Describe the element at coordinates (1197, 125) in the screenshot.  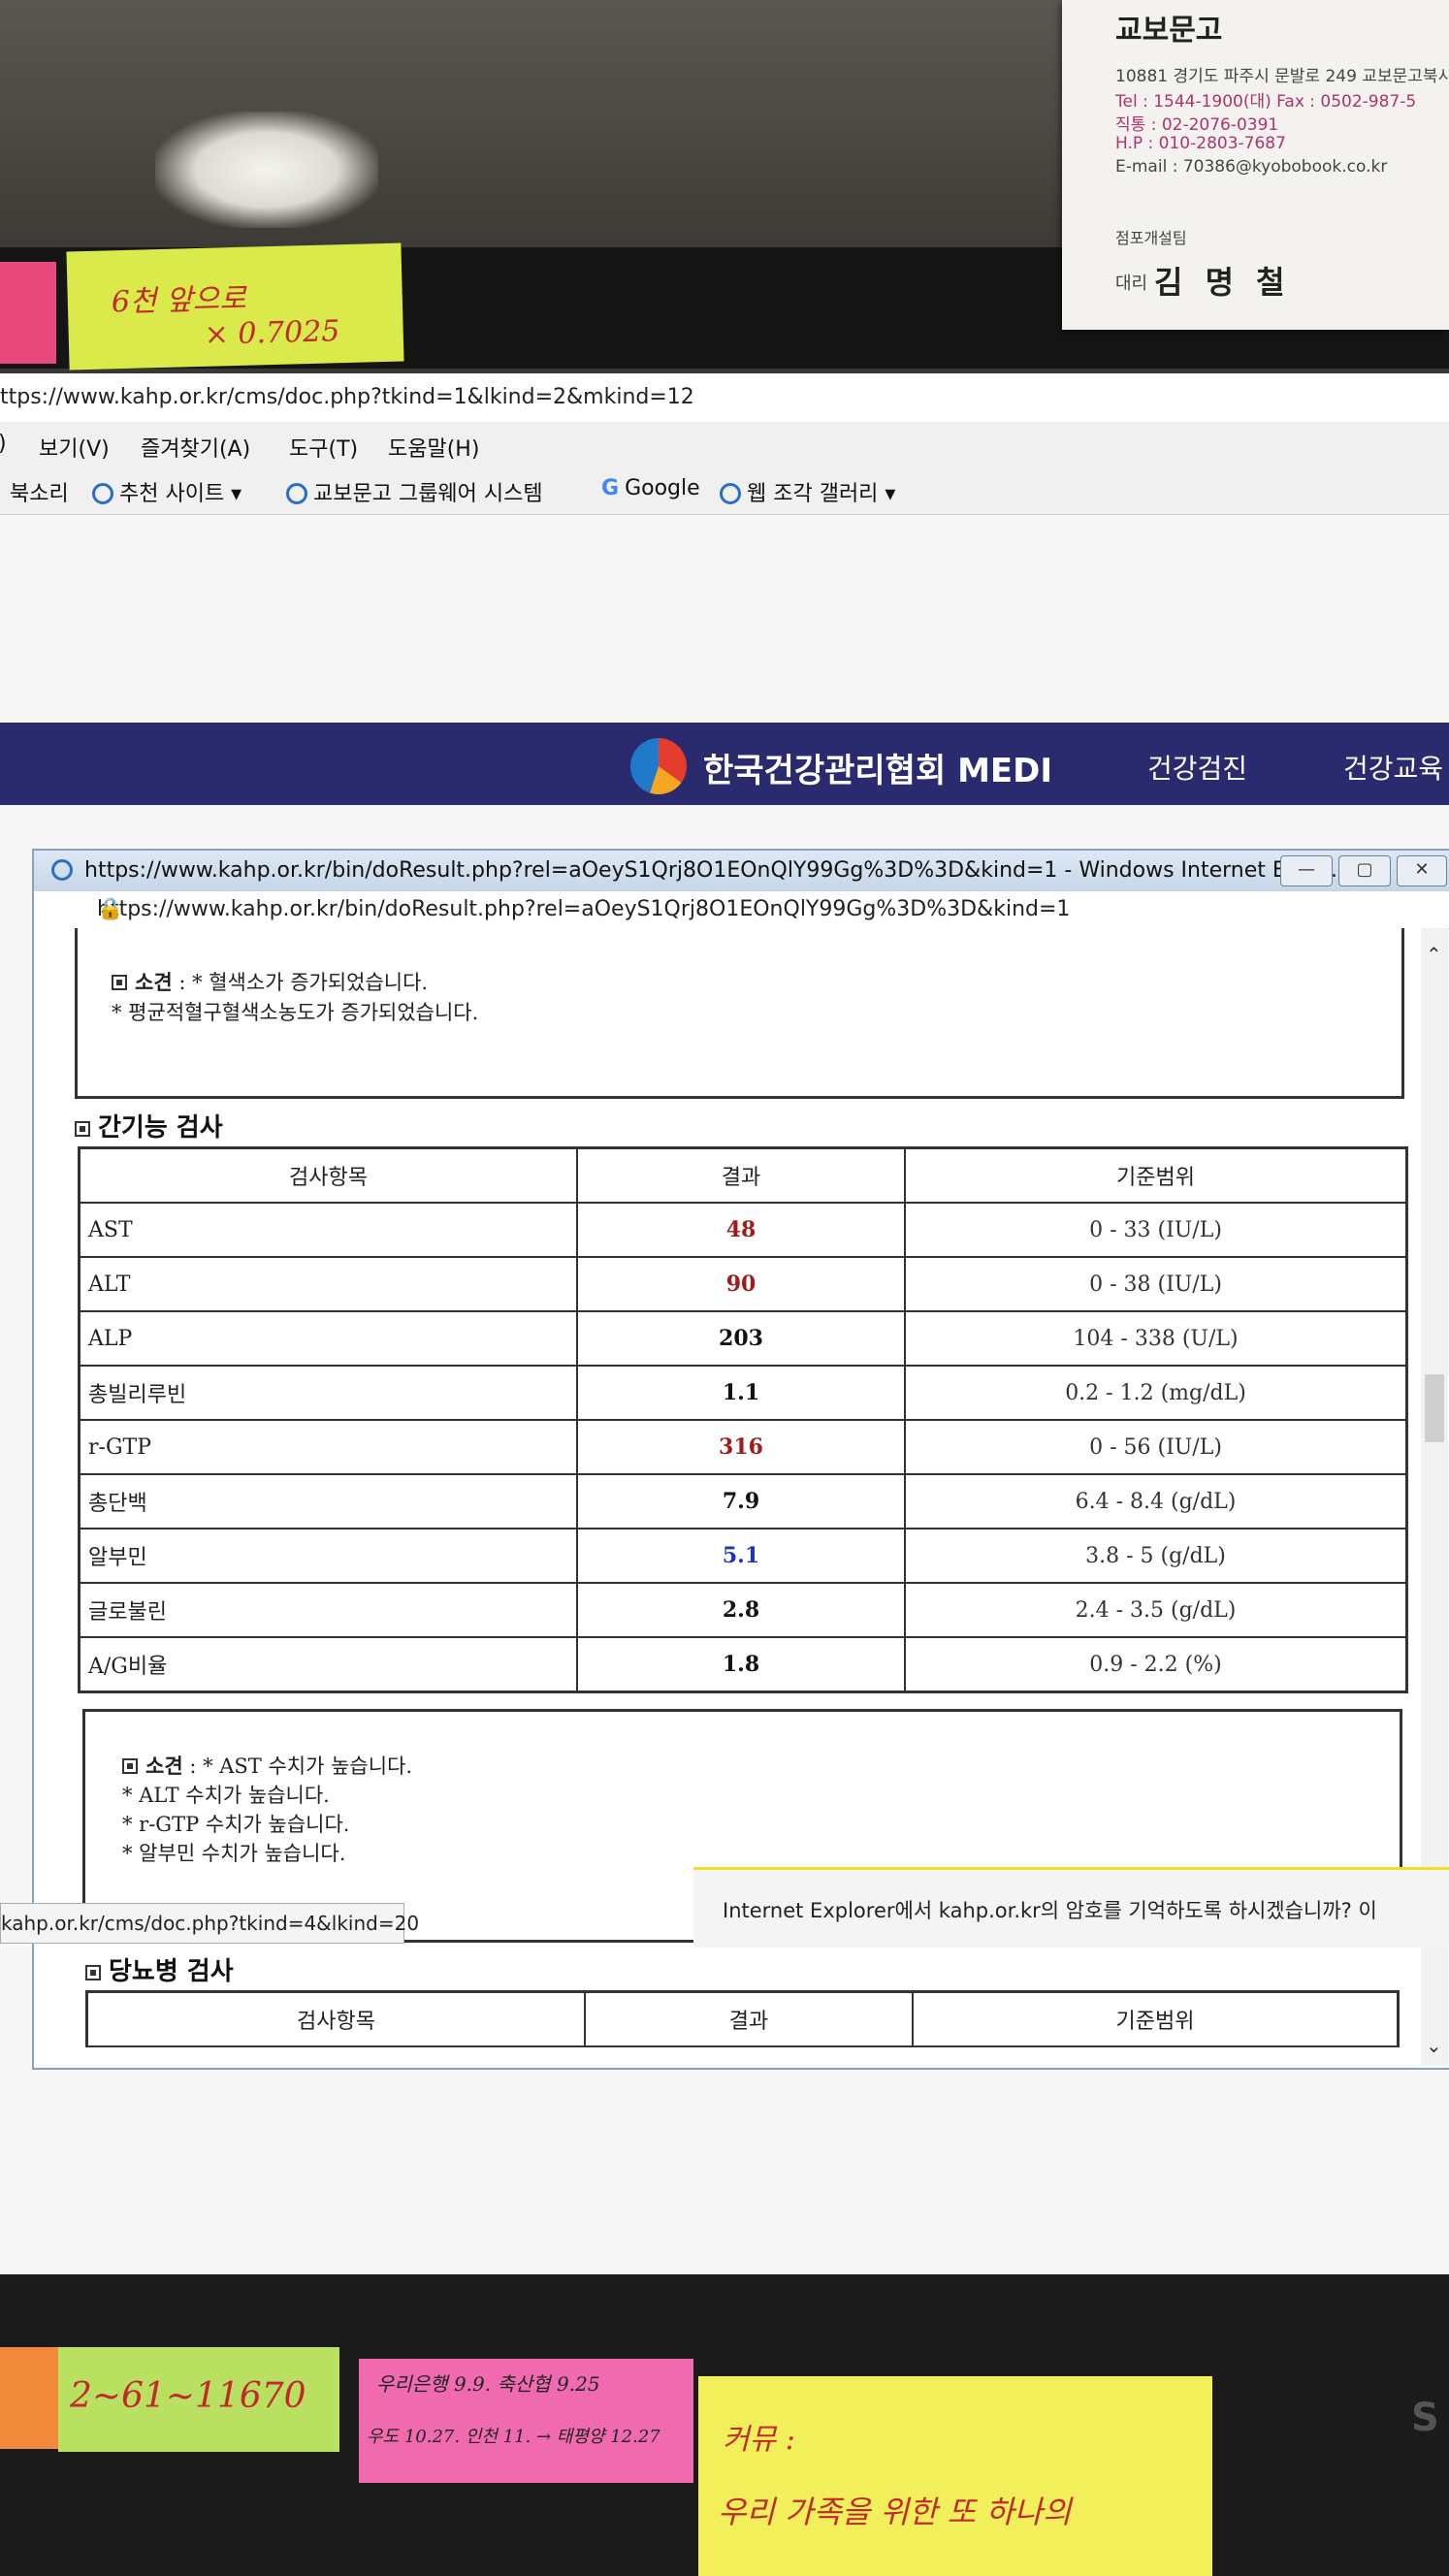
I see `card-direct: 직통 : 02-2076-0391` at that location.